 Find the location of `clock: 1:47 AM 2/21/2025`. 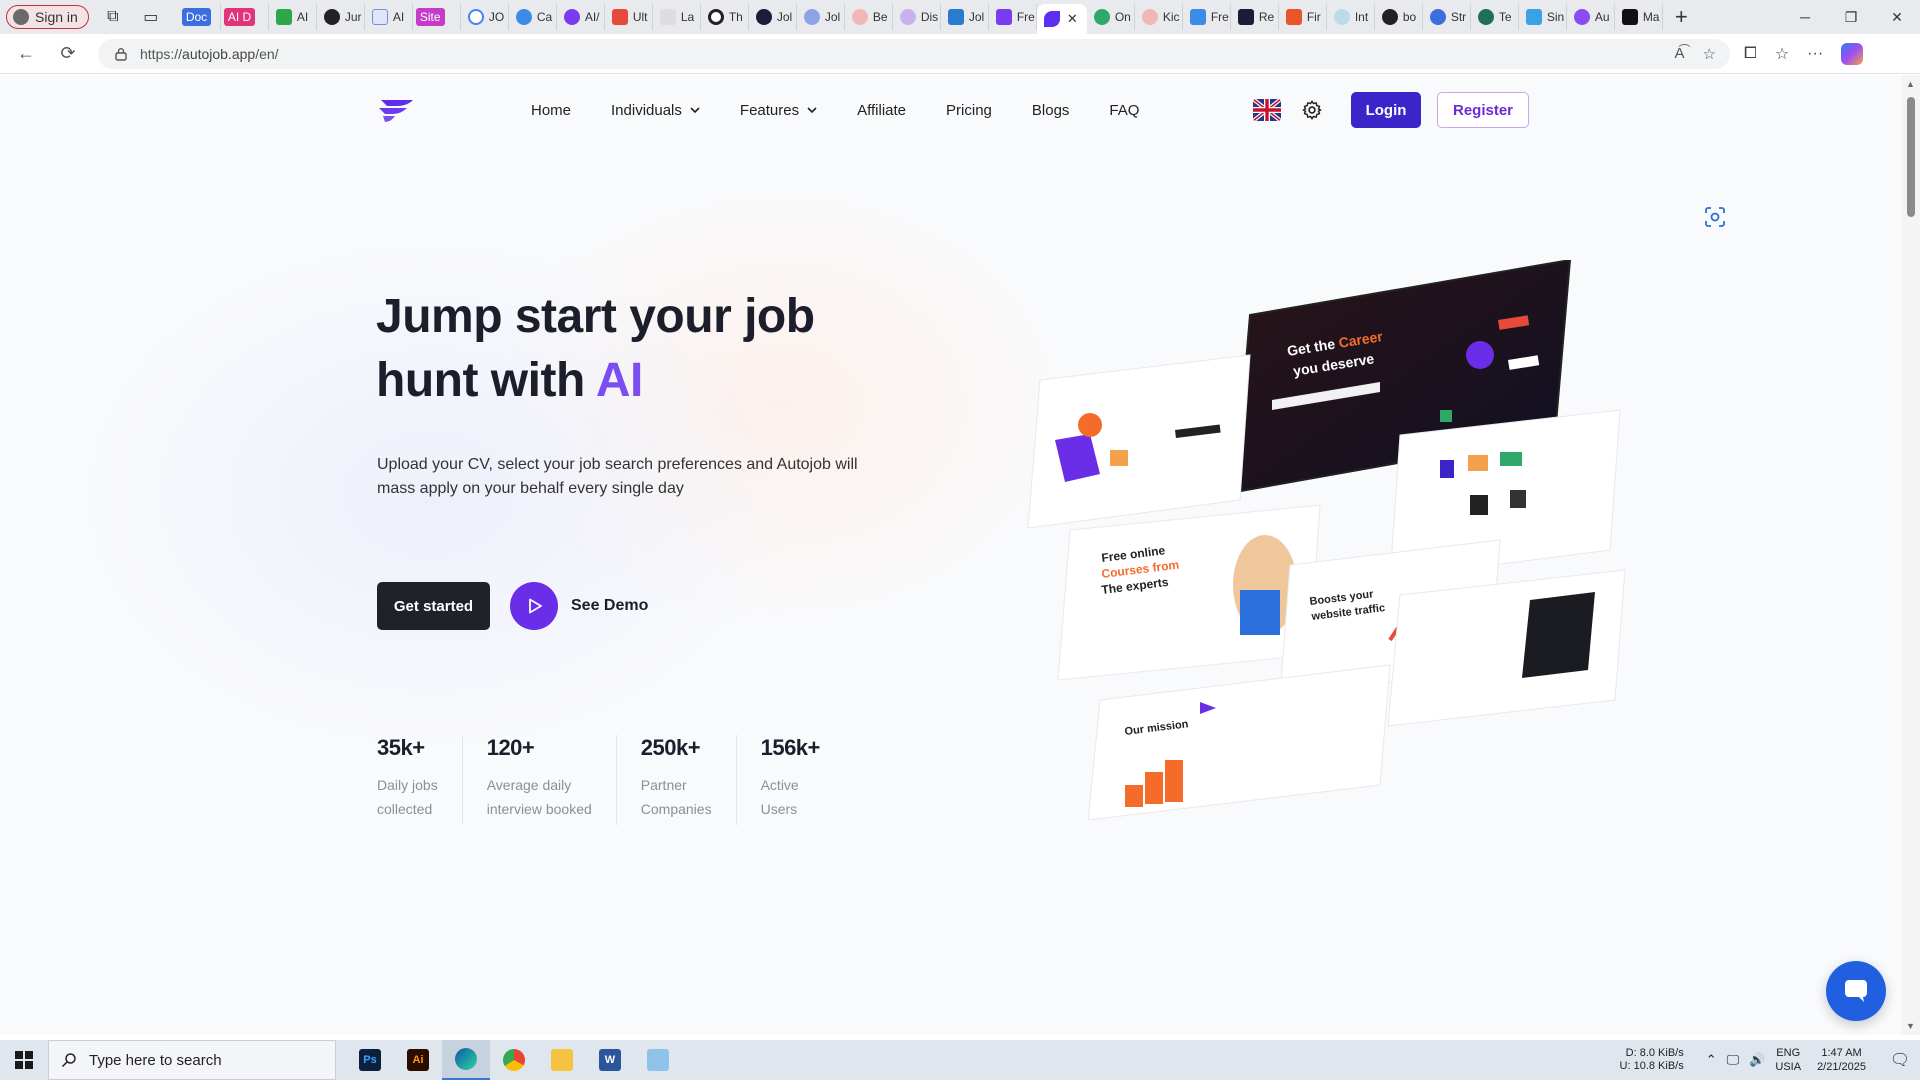

clock: 1:47 AM 2/21/2025 is located at coordinates (1841, 1060).